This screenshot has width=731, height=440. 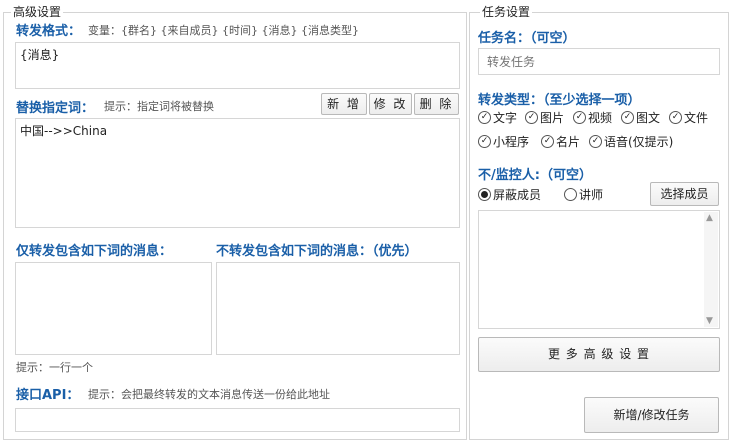 What do you see at coordinates (651, 415) in the screenshot?
I see `save-task-button: 新增/修改任务` at bounding box center [651, 415].